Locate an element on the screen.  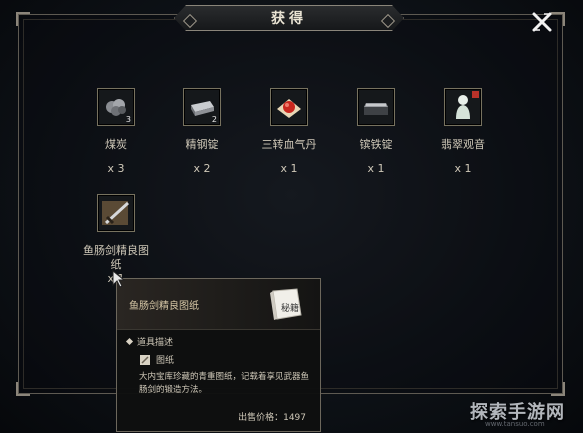
item-slot: 2 is located at coordinates (202, 107).